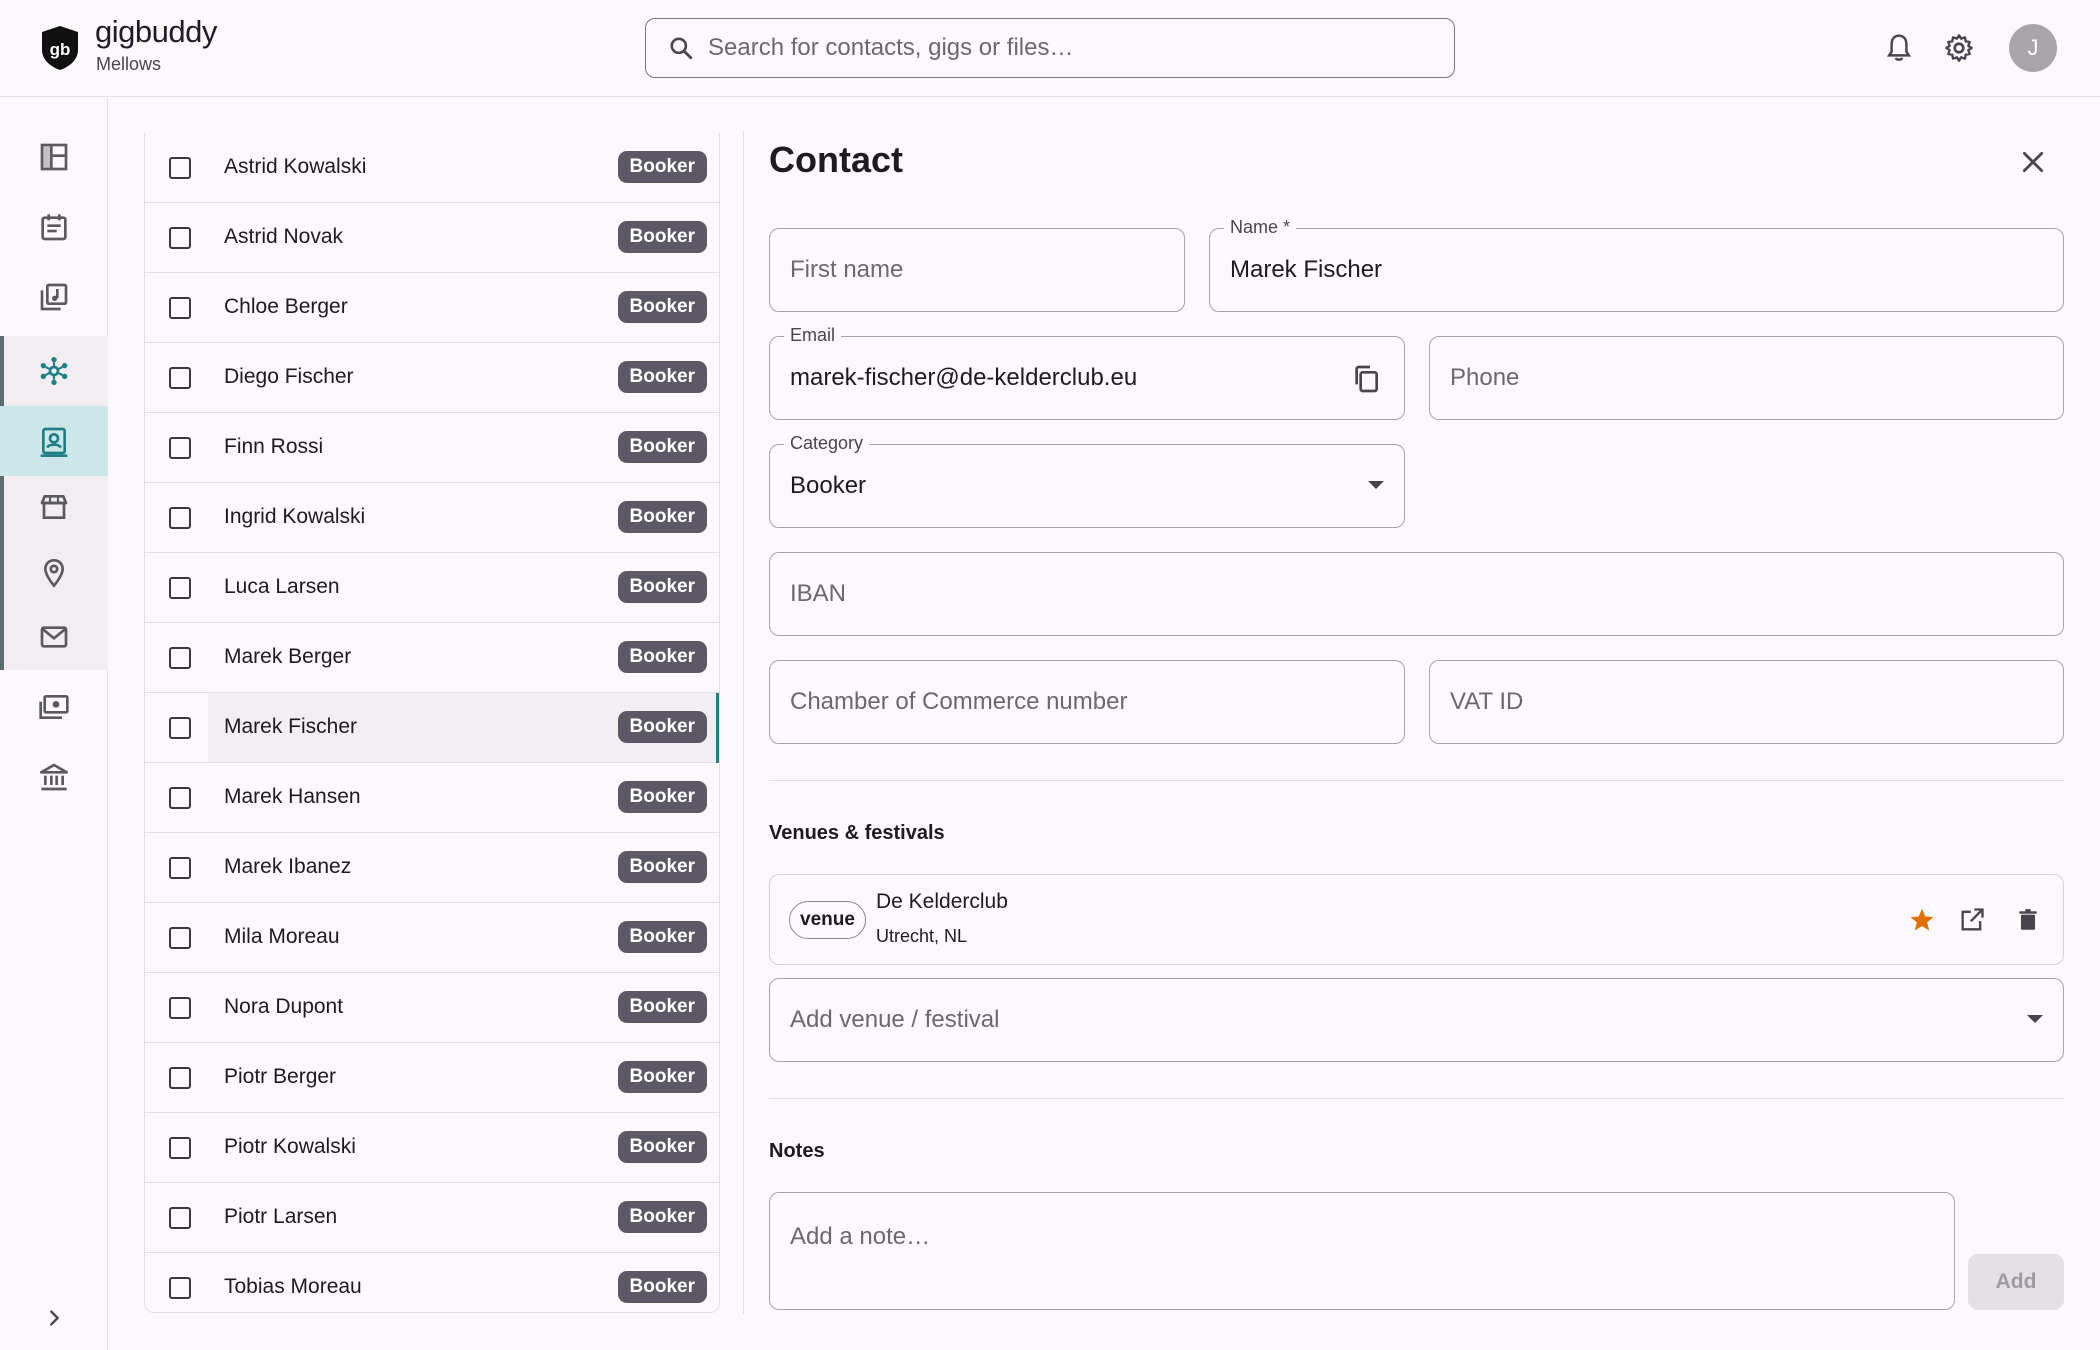 Image resolution: width=2100 pixels, height=1350 pixels. Describe the element at coordinates (1416, 1020) in the screenshot. I see `add-venue-select: Add venue / festival` at that location.